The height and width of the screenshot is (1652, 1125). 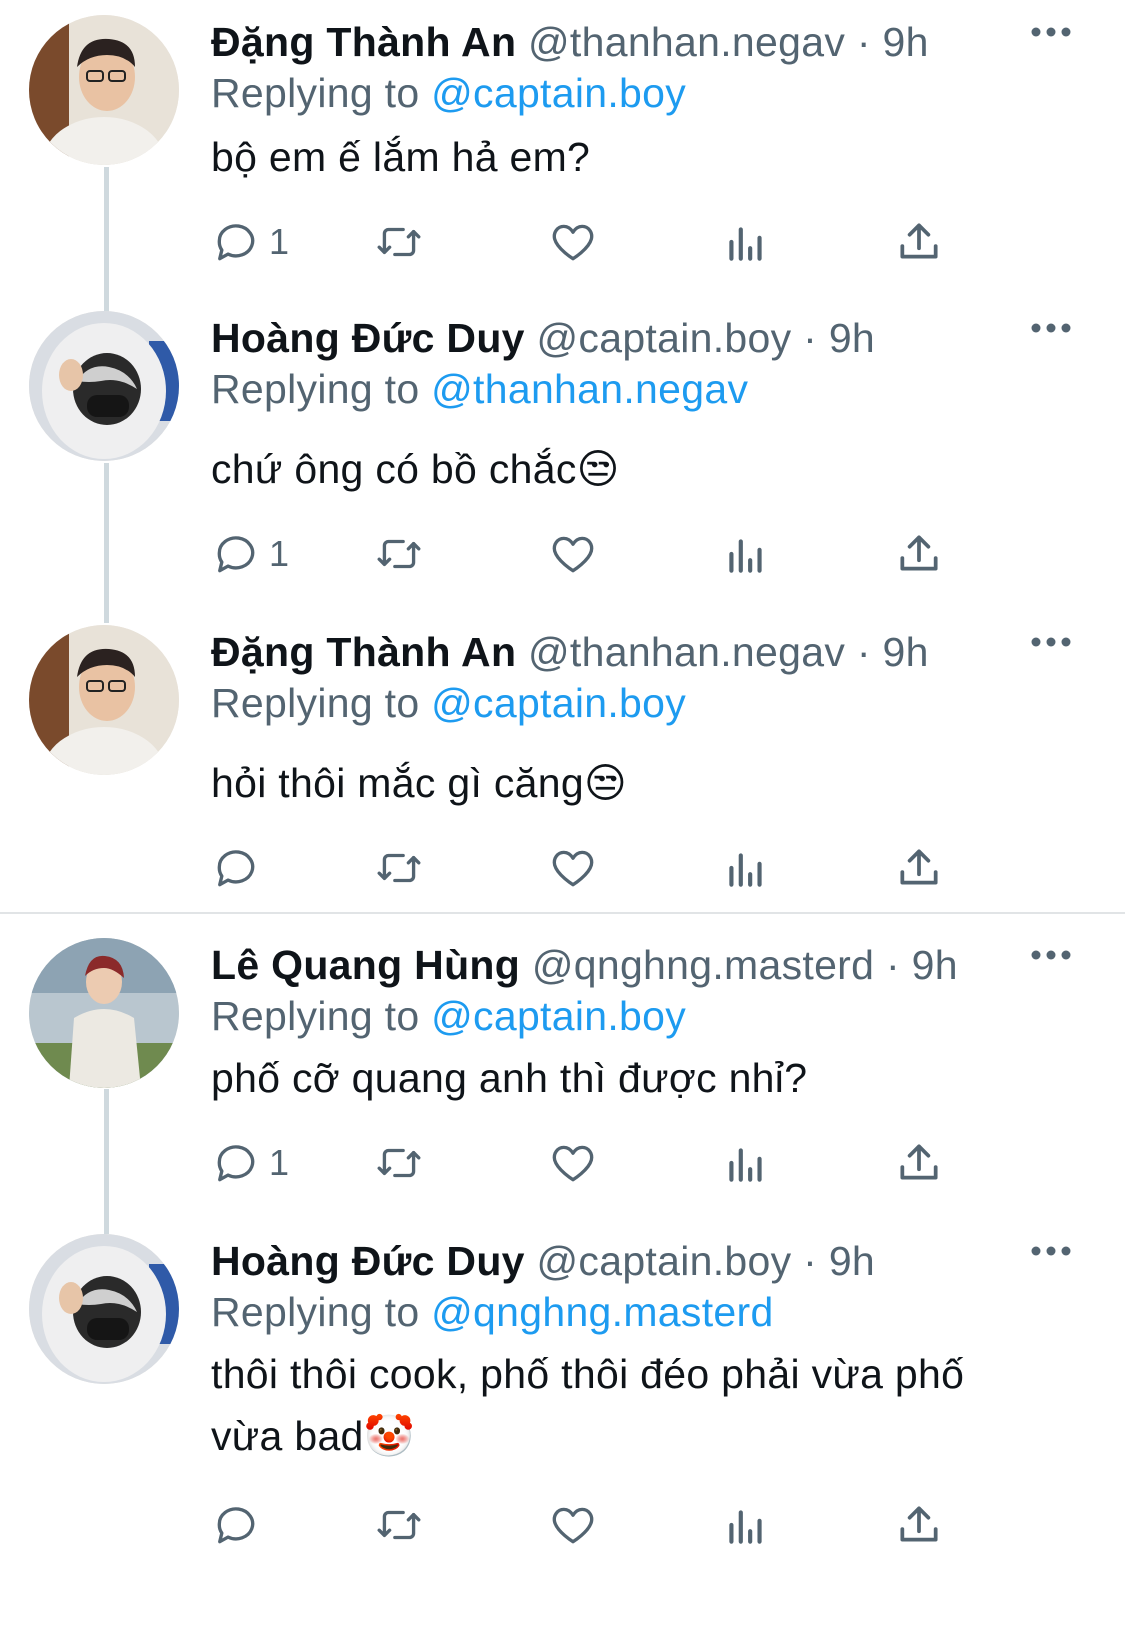 I want to click on tweet-text: chứ ông có bồ chắc😒, so click(x=415, y=469).